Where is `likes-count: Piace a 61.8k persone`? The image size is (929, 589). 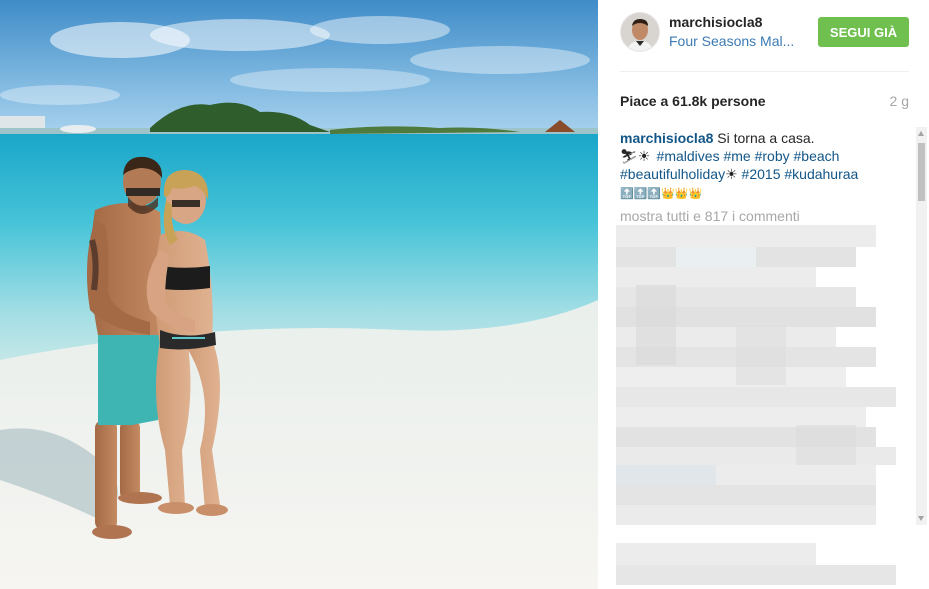 likes-count: Piace a 61.8k persone is located at coordinates (693, 101).